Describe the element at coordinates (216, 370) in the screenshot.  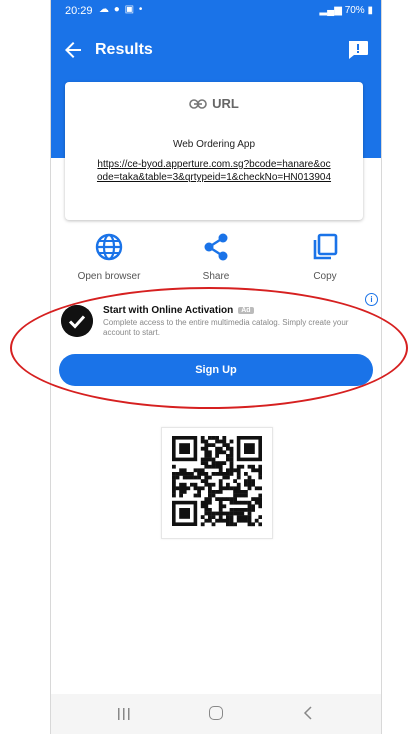
I see `sign-up-button: Sign Up` at that location.